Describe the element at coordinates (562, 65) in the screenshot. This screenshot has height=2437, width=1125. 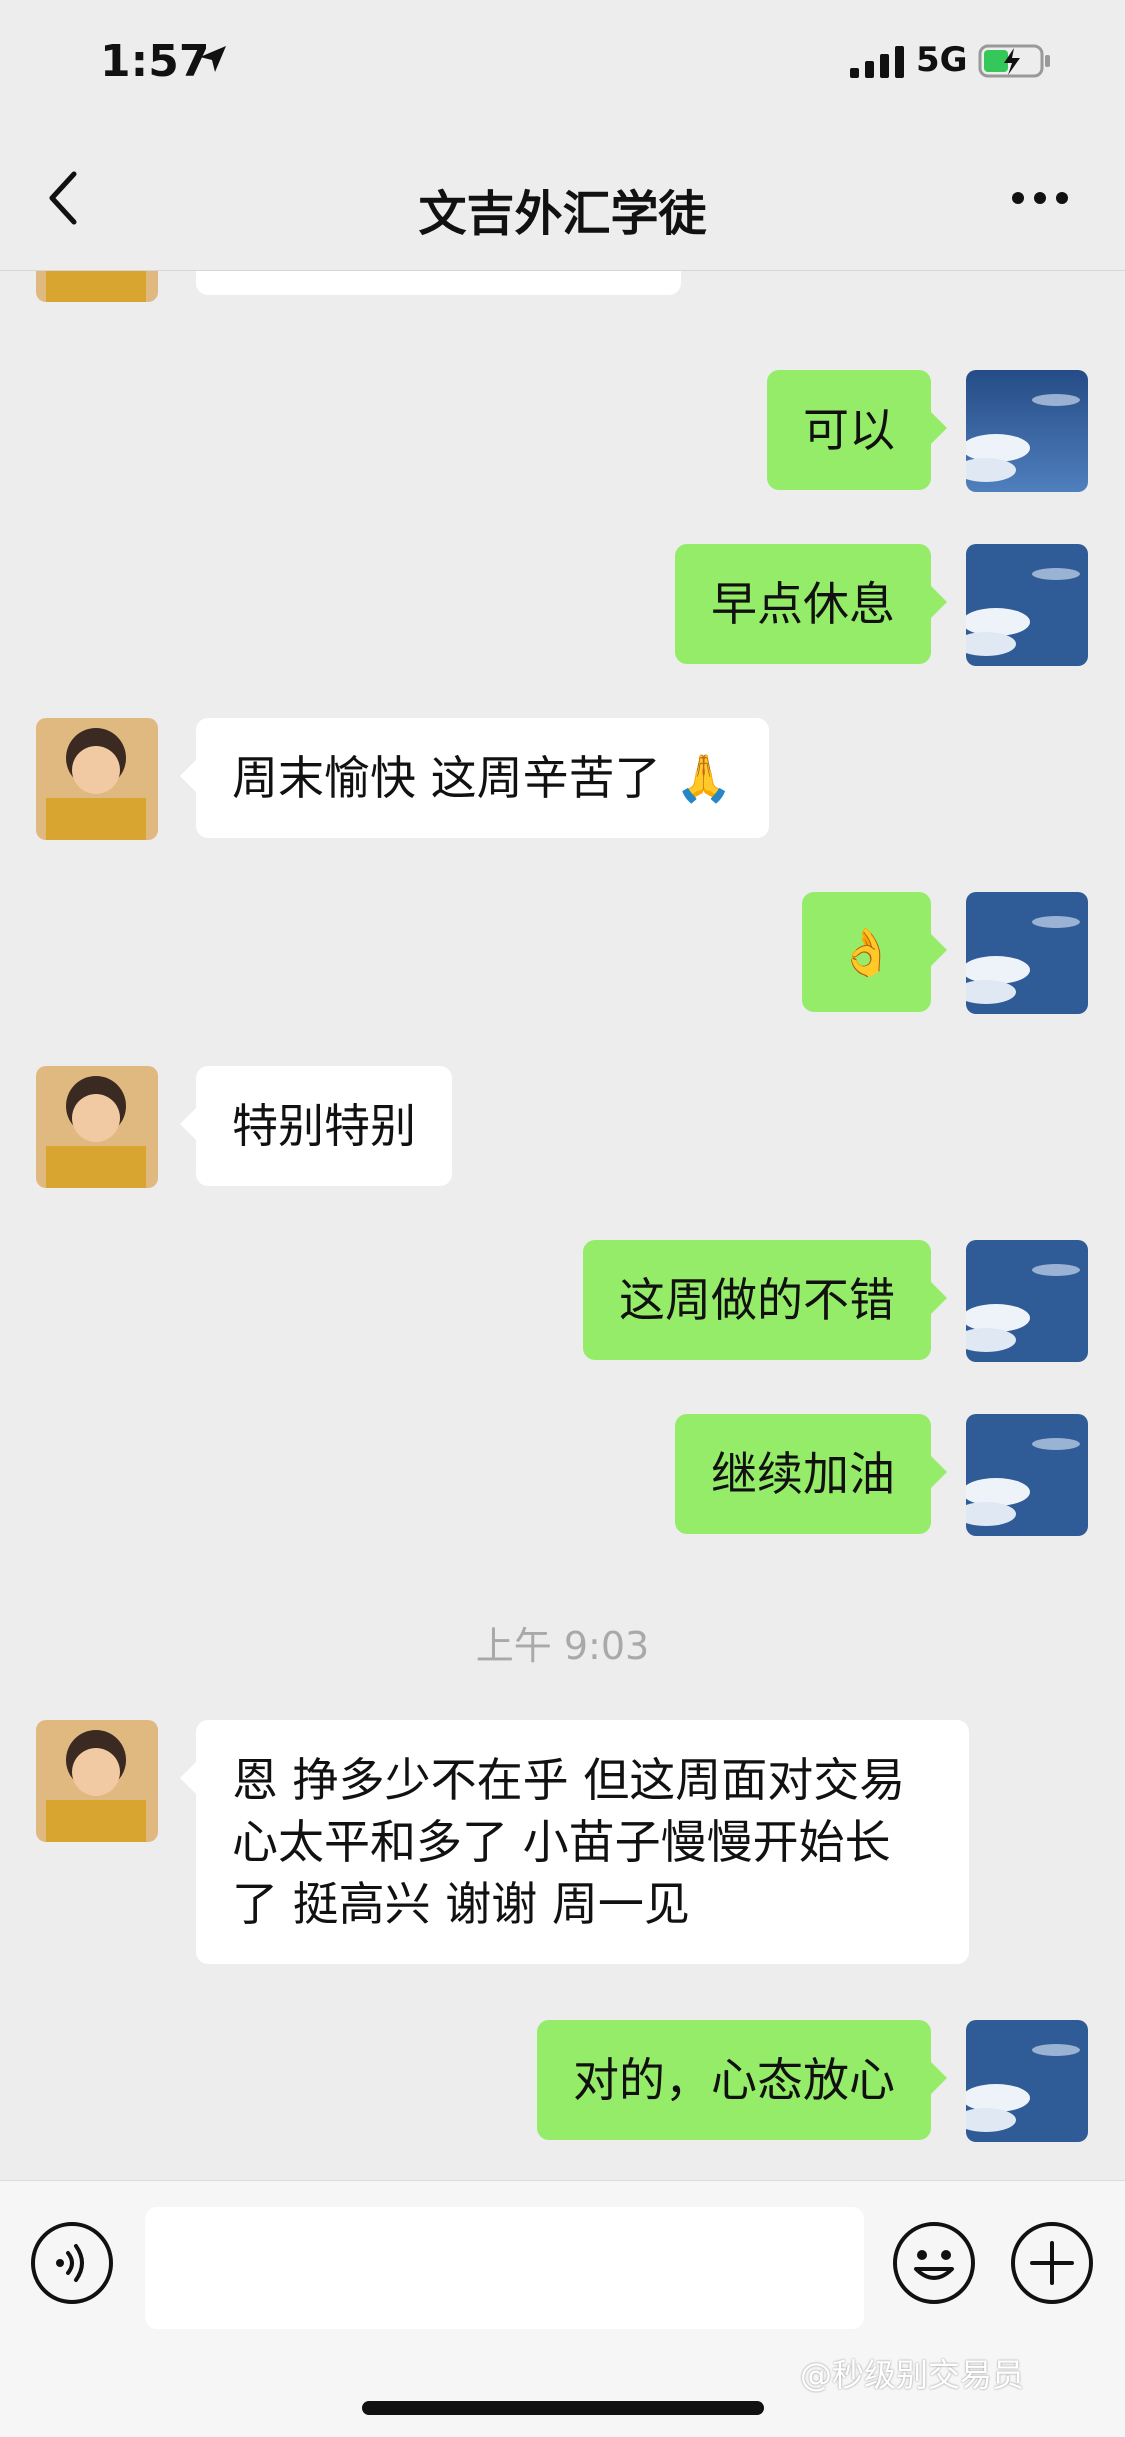
I see `status-bar: 1:57 5G` at that location.